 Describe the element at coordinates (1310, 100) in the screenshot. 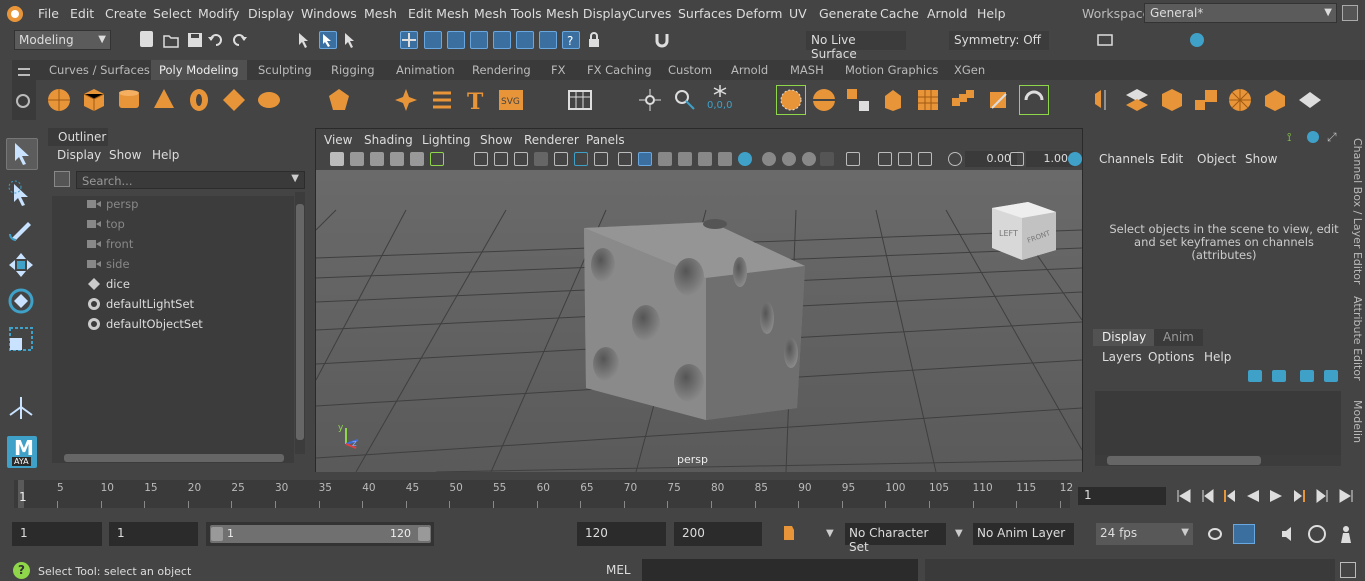

I see `sculpt-icon` at that location.